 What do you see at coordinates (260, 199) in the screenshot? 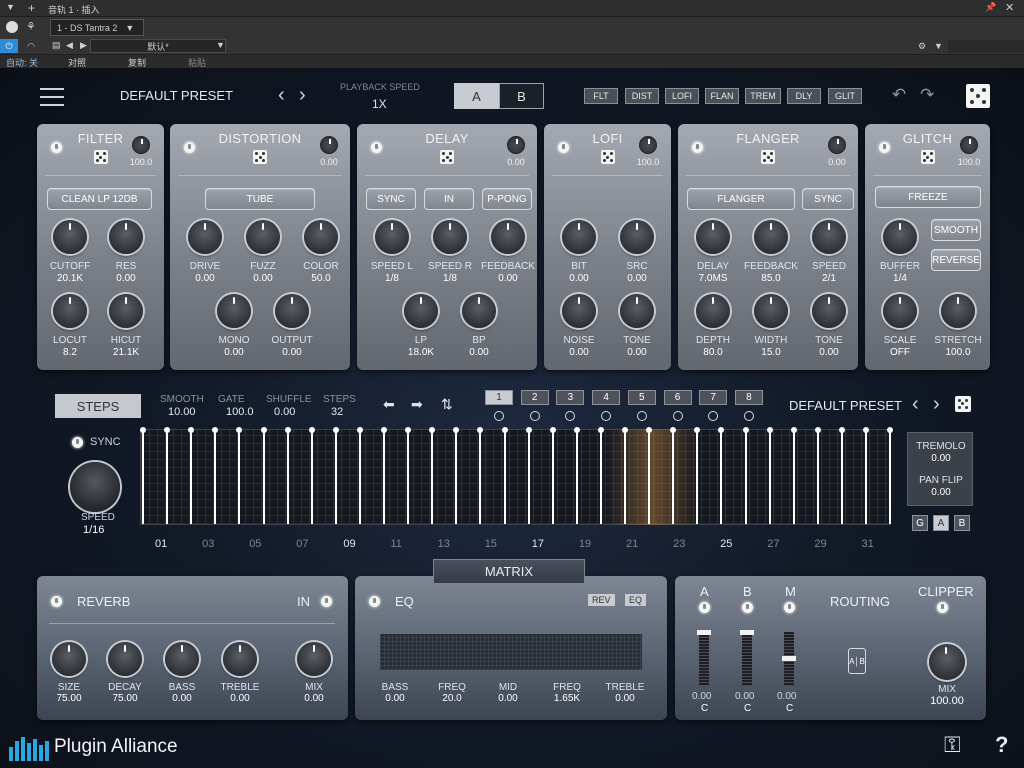
I see `distortion-tube-button: TUBE` at bounding box center [260, 199].